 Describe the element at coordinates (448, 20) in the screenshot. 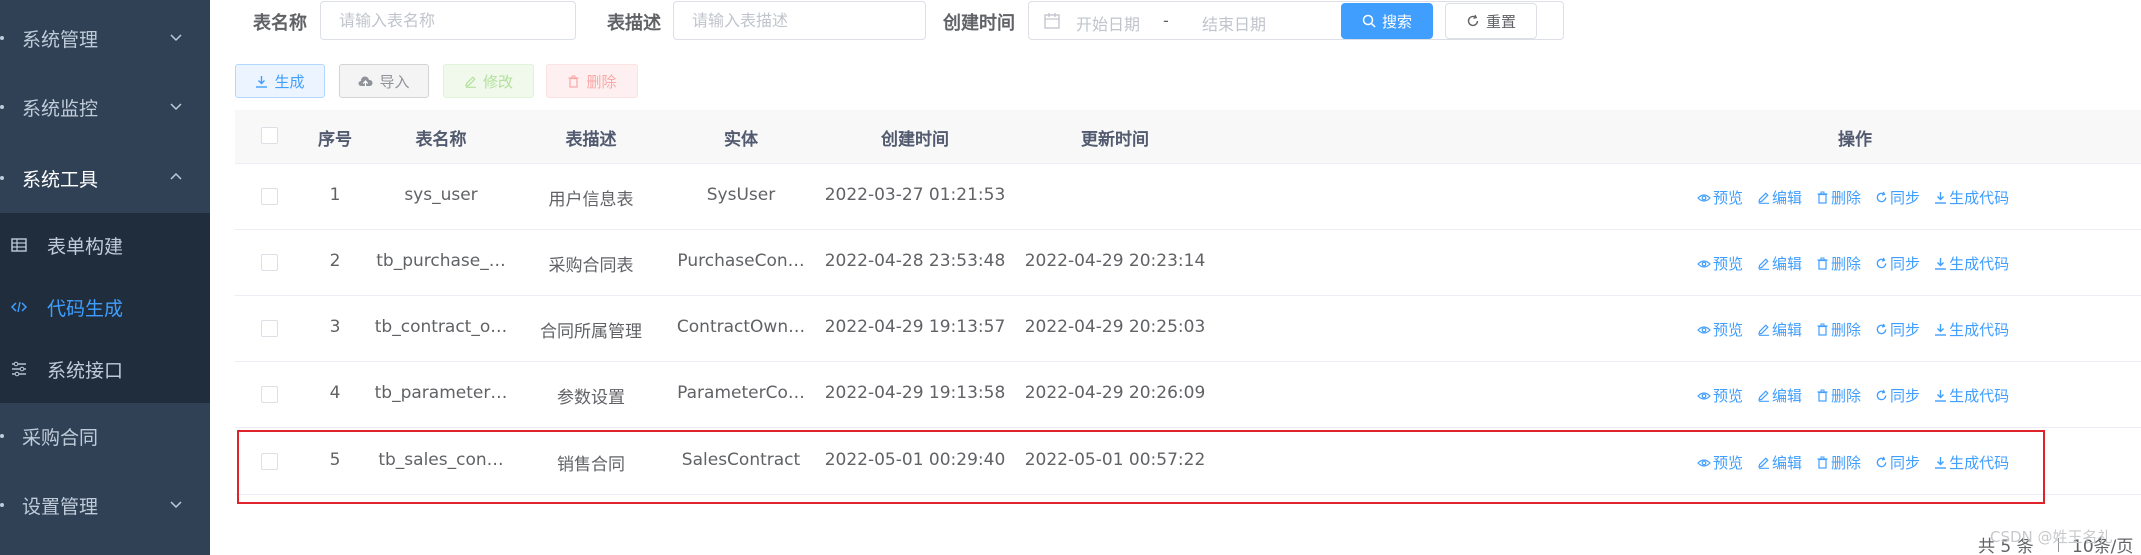

I see `table-name-input: 请输入表名称` at that location.